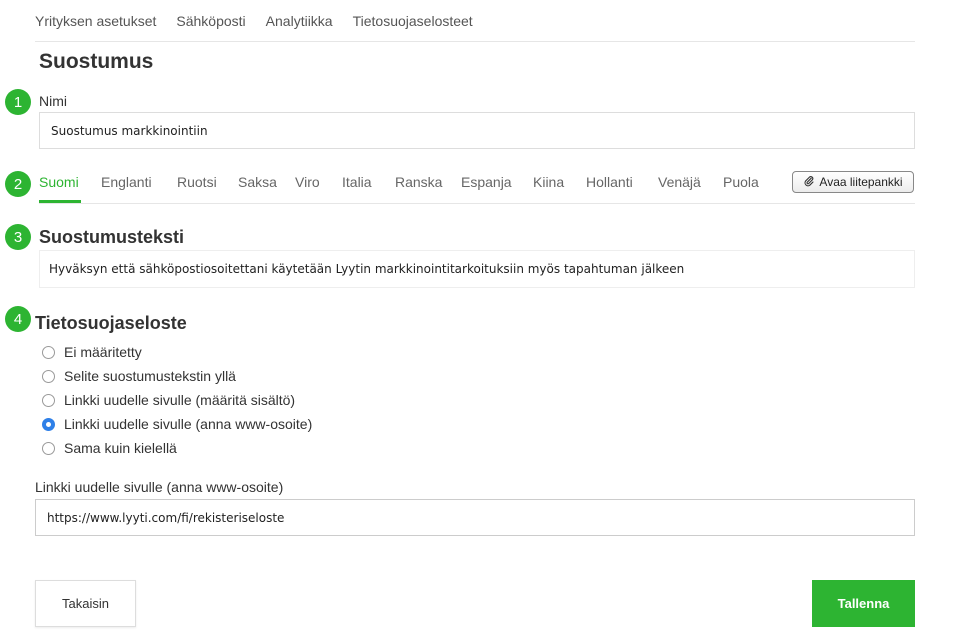  What do you see at coordinates (477, 130) in the screenshot?
I see `name-input` at bounding box center [477, 130].